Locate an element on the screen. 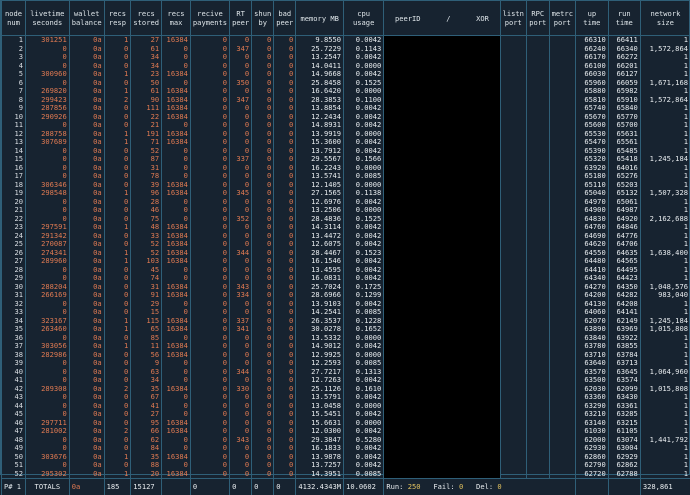 This screenshot has height=495, width=690. cell-node: 16 is located at coordinates (14, 168).